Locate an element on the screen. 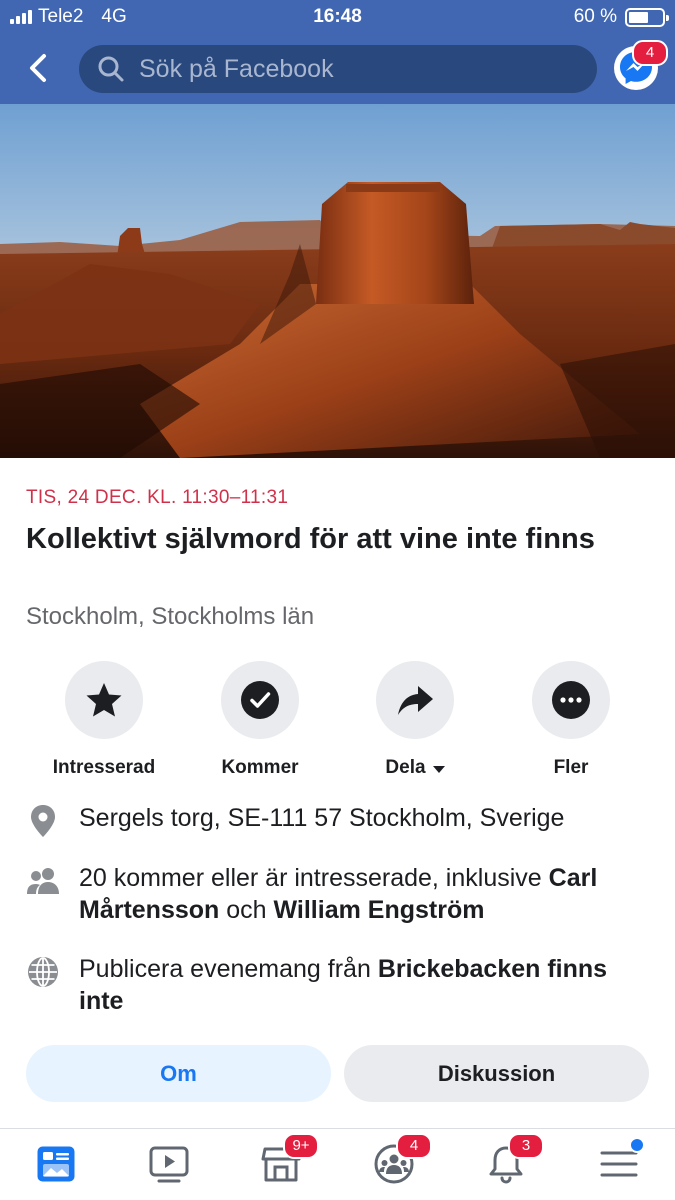 The image size is (675, 1200). menu-icon is located at coordinates (619, 1164).